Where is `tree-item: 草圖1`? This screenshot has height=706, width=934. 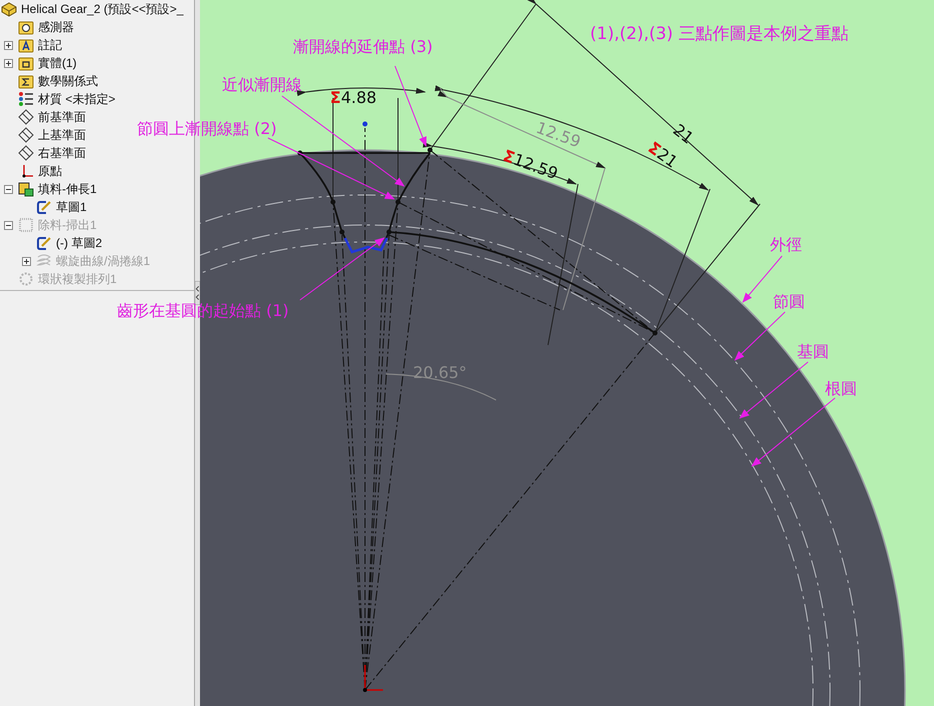 tree-item: 草圖1 is located at coordinates (71, 207).